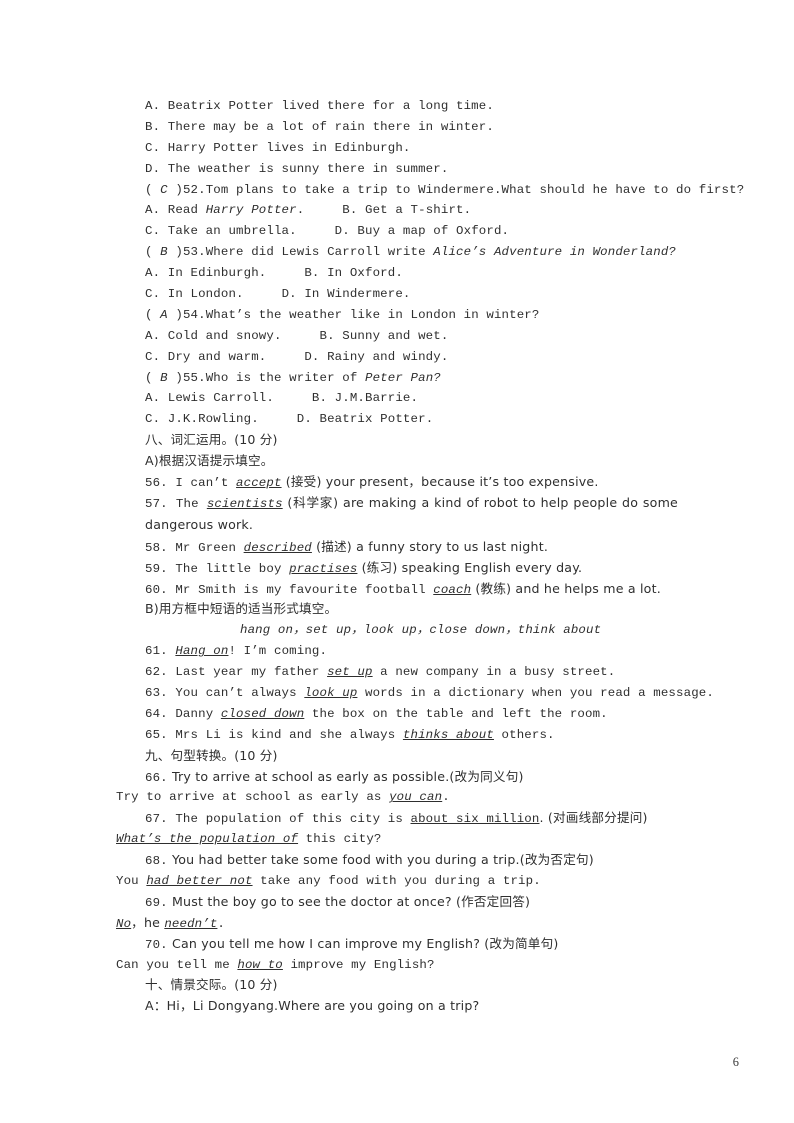 This screenshot has height=1123, width=794. I want to click on option-line-55-ab: A. Lewis Carroll. B. J.M.Barrie., so click(397, 398).